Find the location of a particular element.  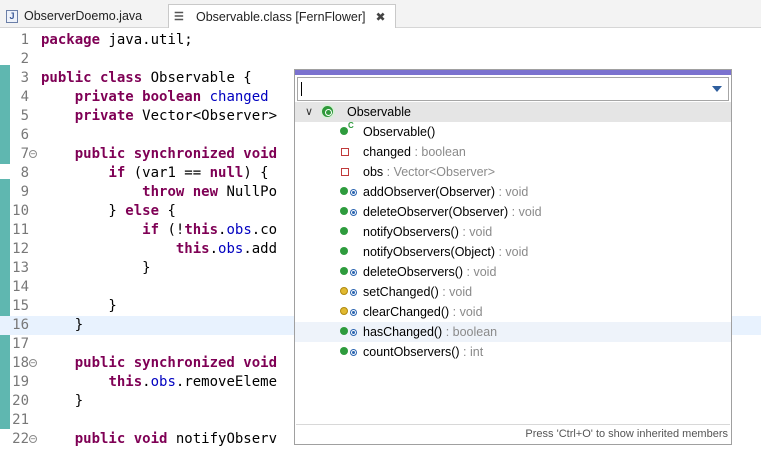

chevron-down-icon: ∨ is located at coordinates (309, 111).